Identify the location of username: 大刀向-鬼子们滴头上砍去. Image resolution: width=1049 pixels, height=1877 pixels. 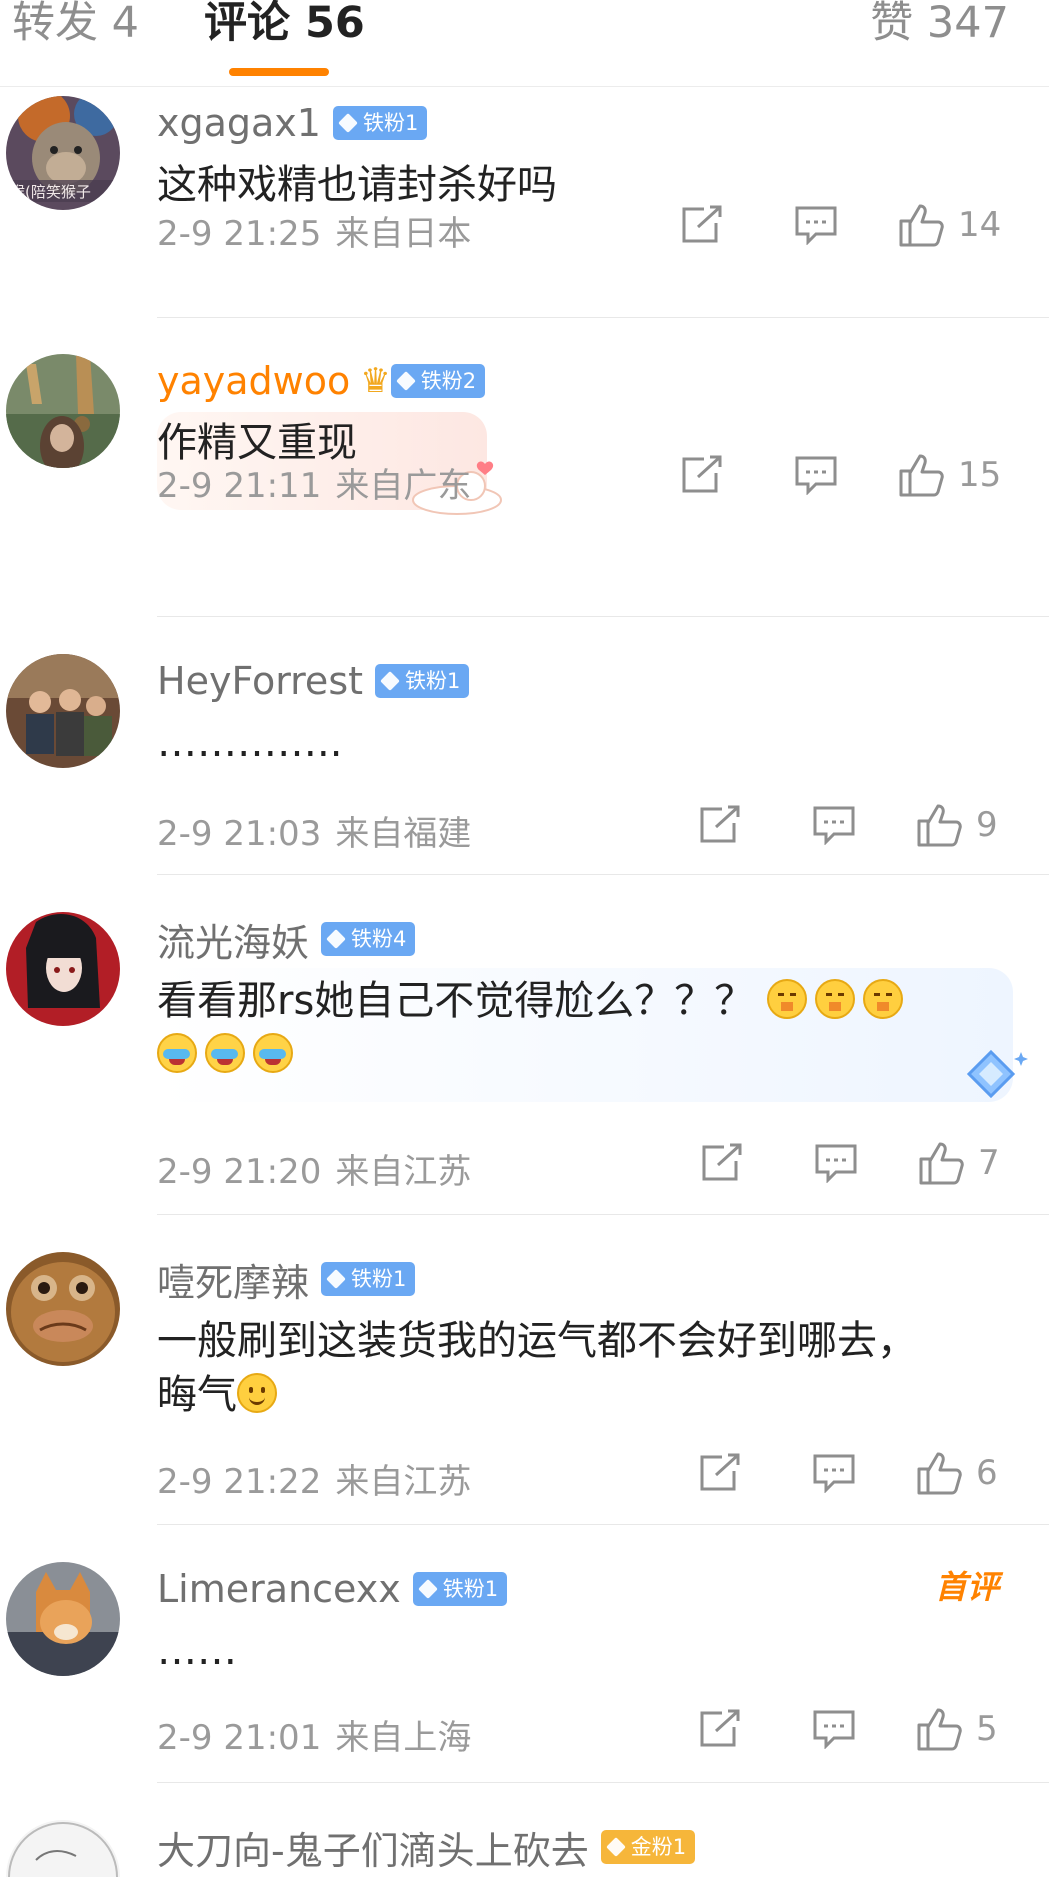
(373, 1847).